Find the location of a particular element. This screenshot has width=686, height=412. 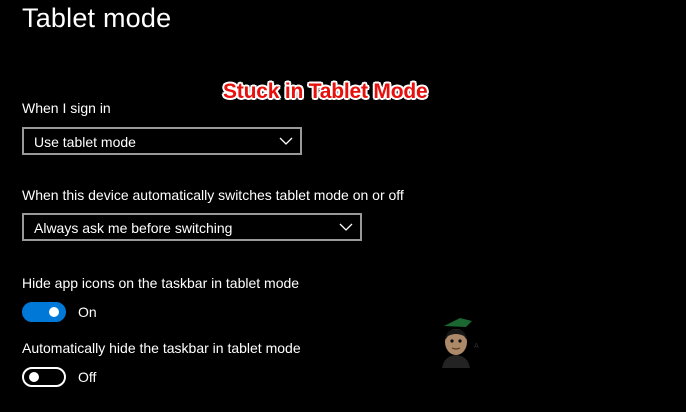

auto-hide-taskbar-state: Off is located at coordinates (87, 377).